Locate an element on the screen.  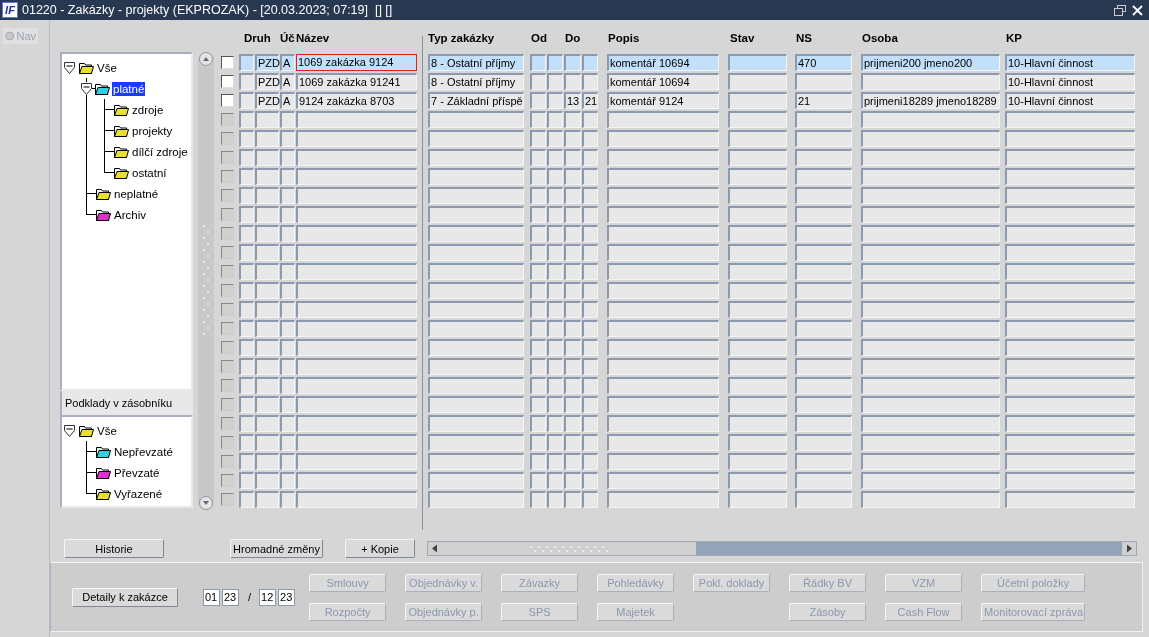
scroll-up-icon is located at coordinates (206, 59).